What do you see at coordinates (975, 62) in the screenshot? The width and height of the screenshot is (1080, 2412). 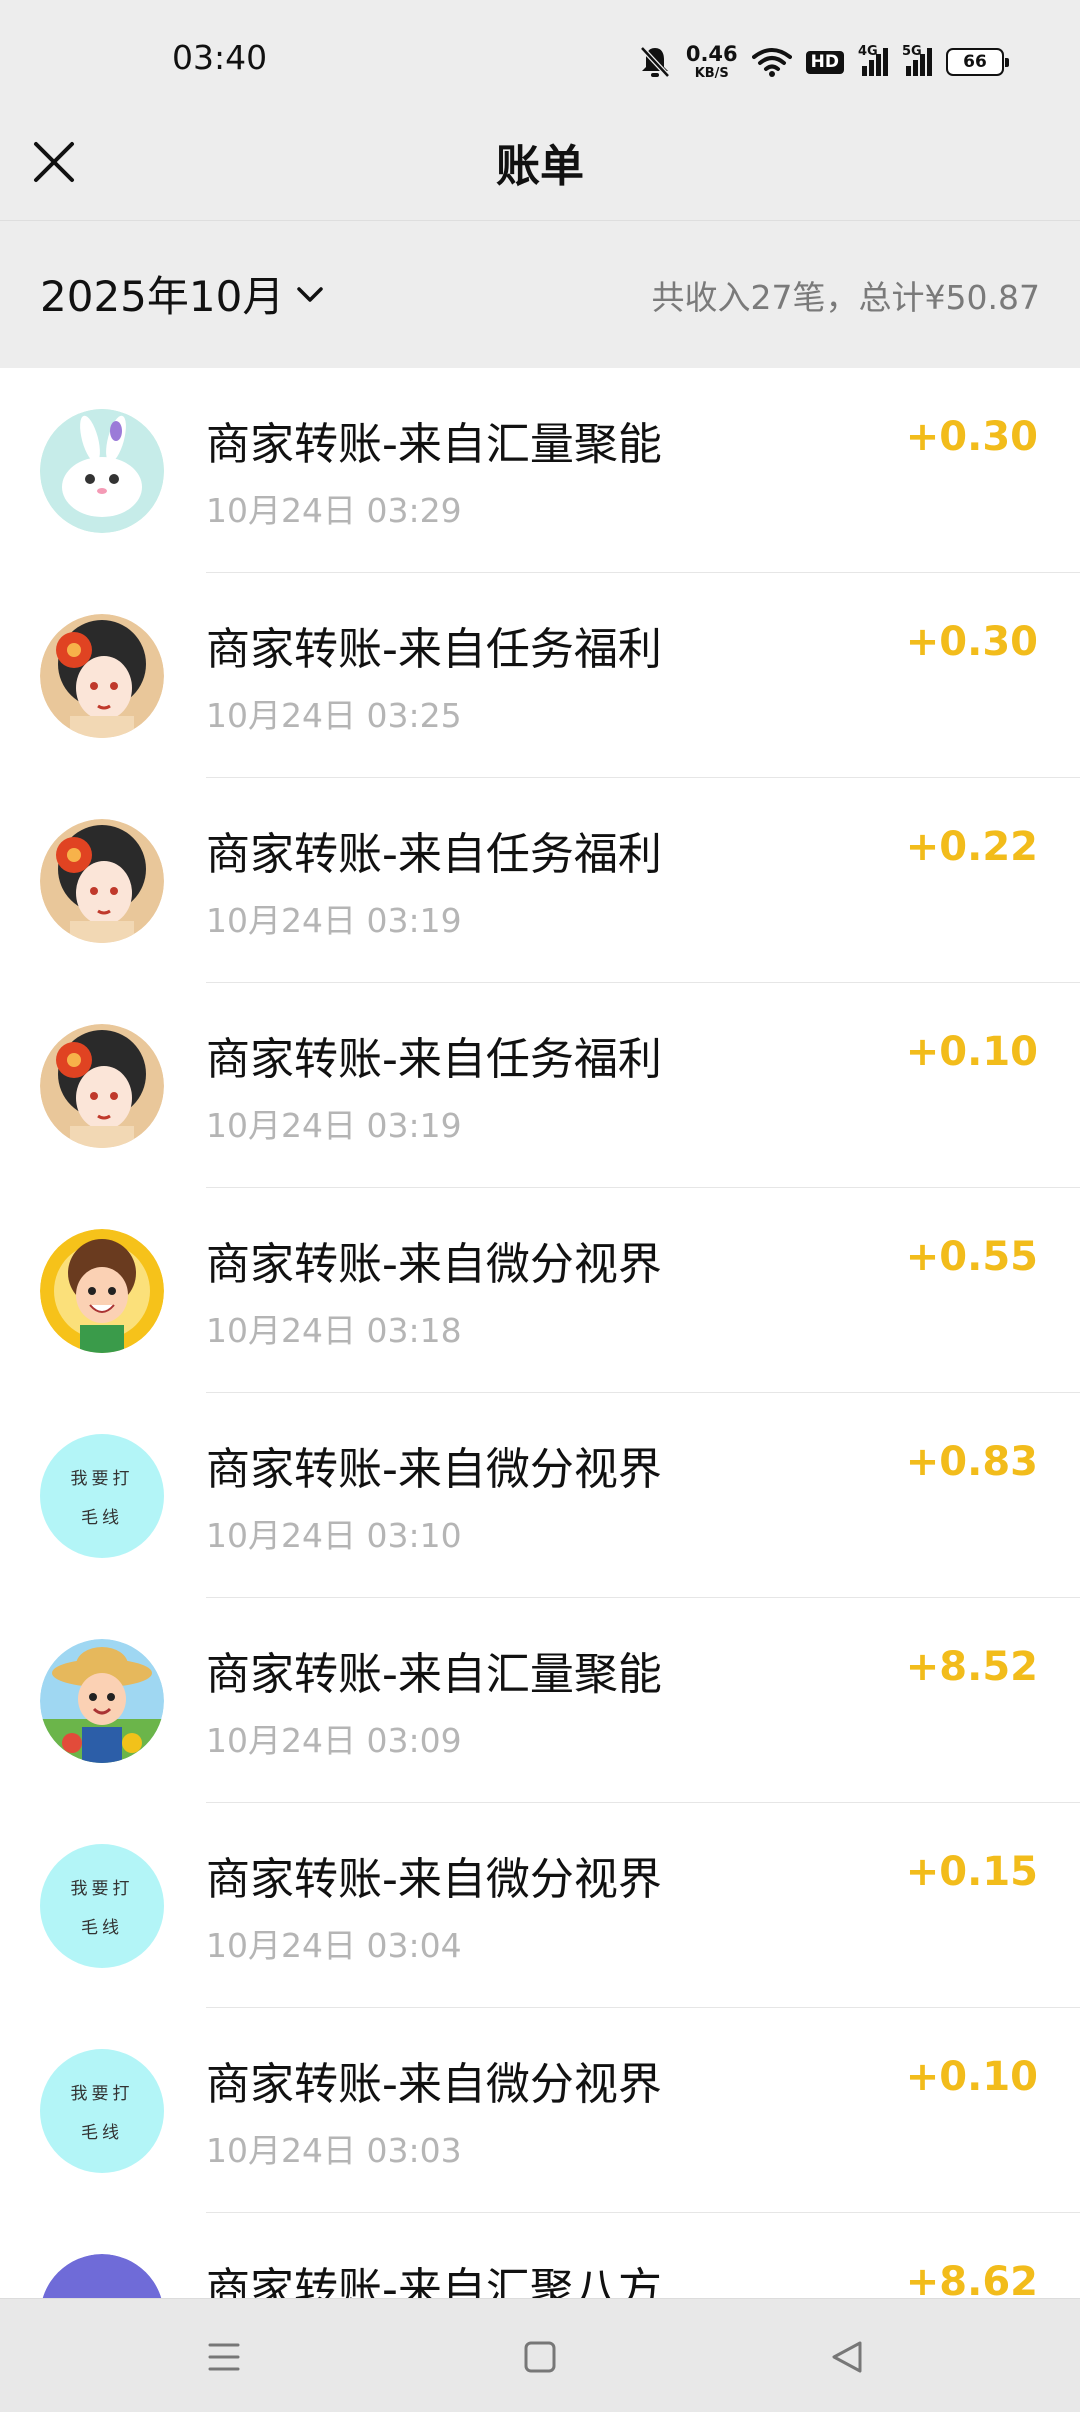 I see `battery-level: 66` at bounding box center [975, 62].